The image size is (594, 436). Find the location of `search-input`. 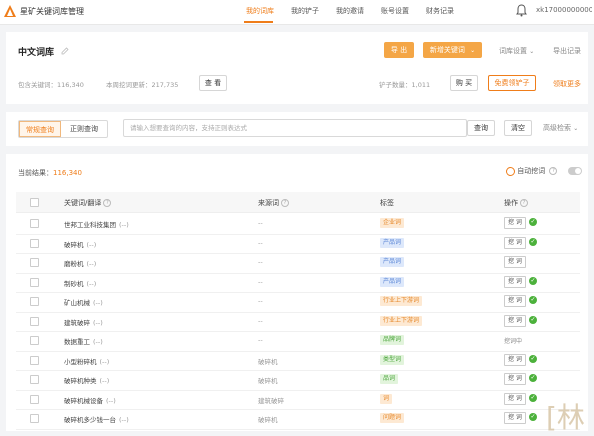

search-input is located at coordinates (295, 128).